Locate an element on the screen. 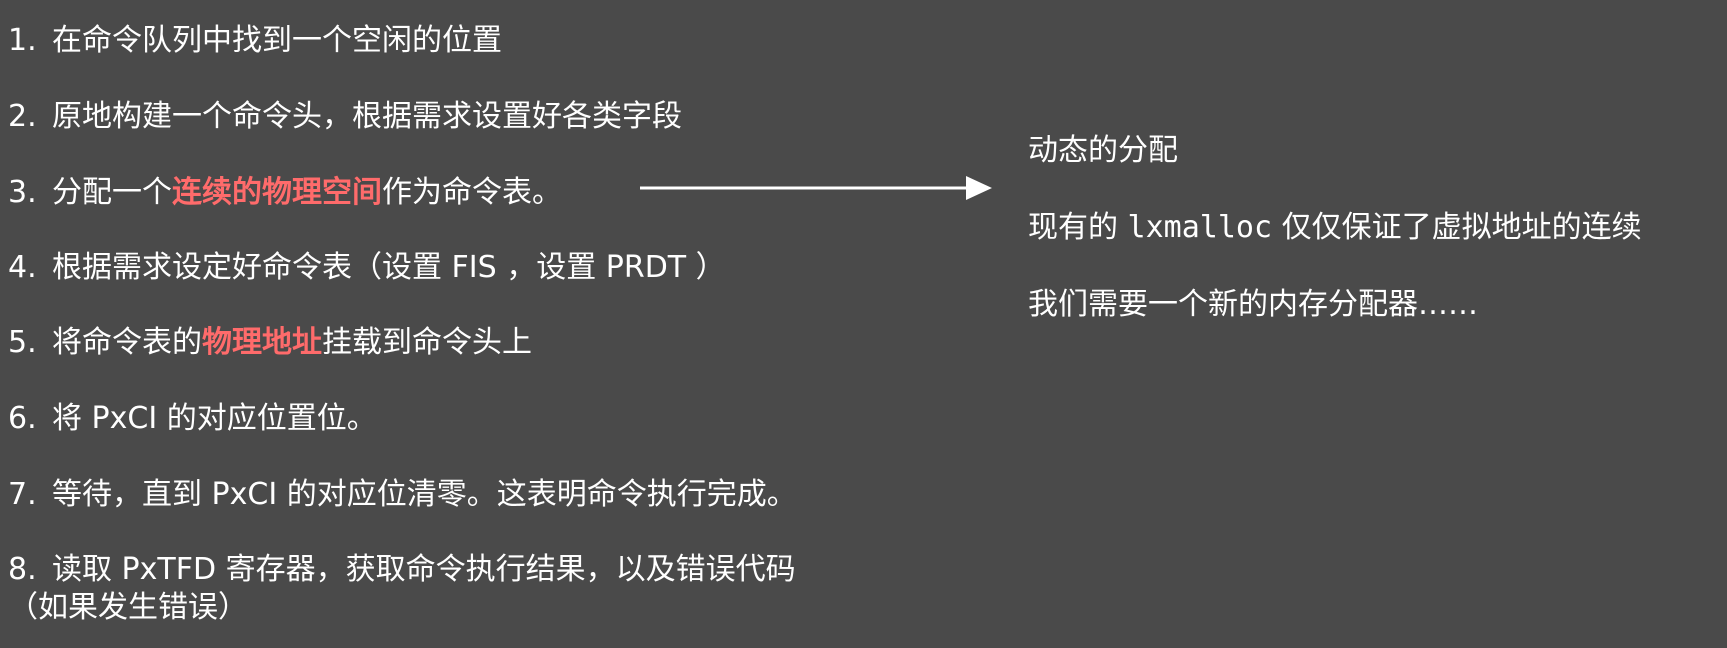 The height and width of the screenshot is (648, 1727). step-text: 根据需求设定好命令表（设置 FIS ，设置 PRDT ） is located at coordinates (389, 267).